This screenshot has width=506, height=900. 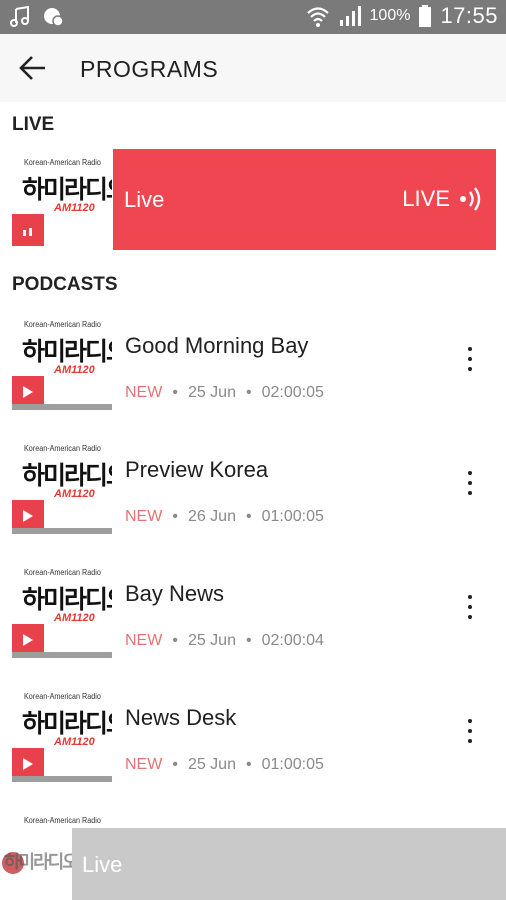 I want to click on page-title: PROGRAMS, so click(x=149, y=69).